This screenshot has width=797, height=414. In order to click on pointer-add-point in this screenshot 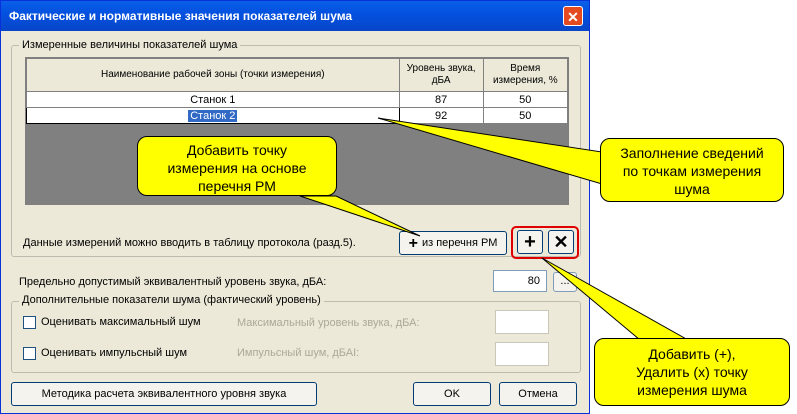, I will do `click(360, 216)`.